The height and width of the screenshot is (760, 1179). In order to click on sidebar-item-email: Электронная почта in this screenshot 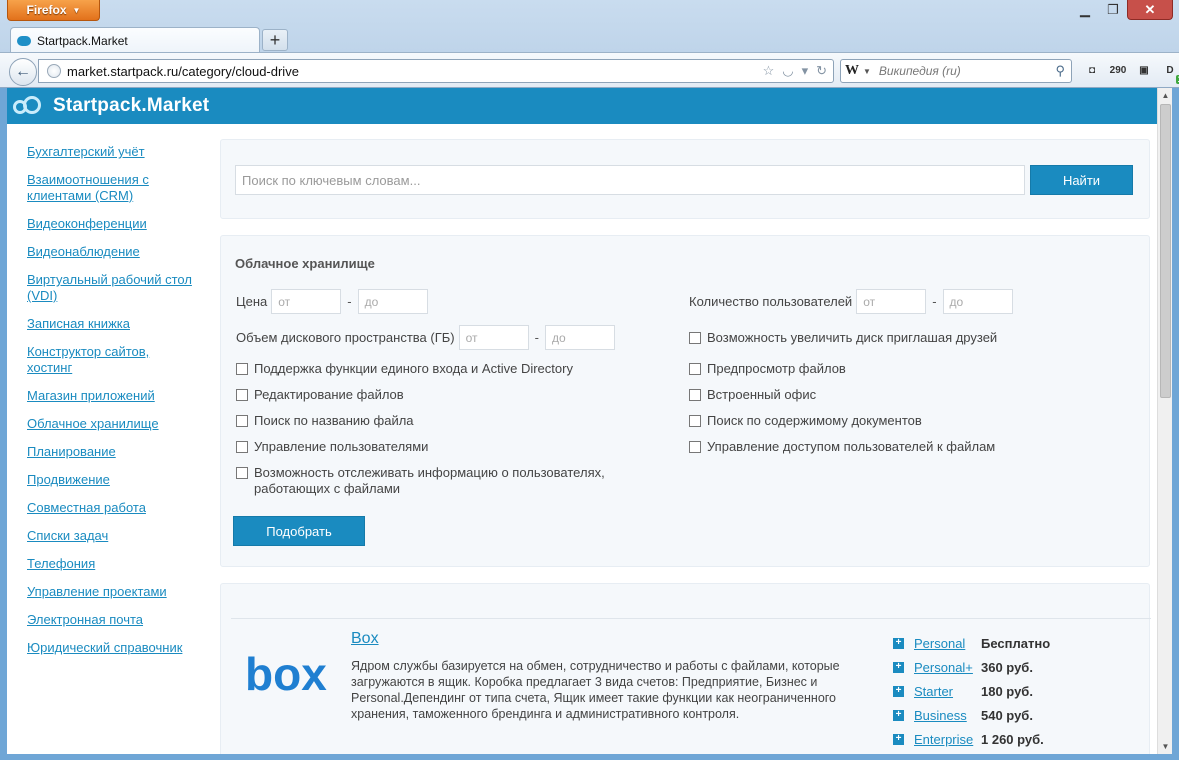, I will do `click(112, 620)`.